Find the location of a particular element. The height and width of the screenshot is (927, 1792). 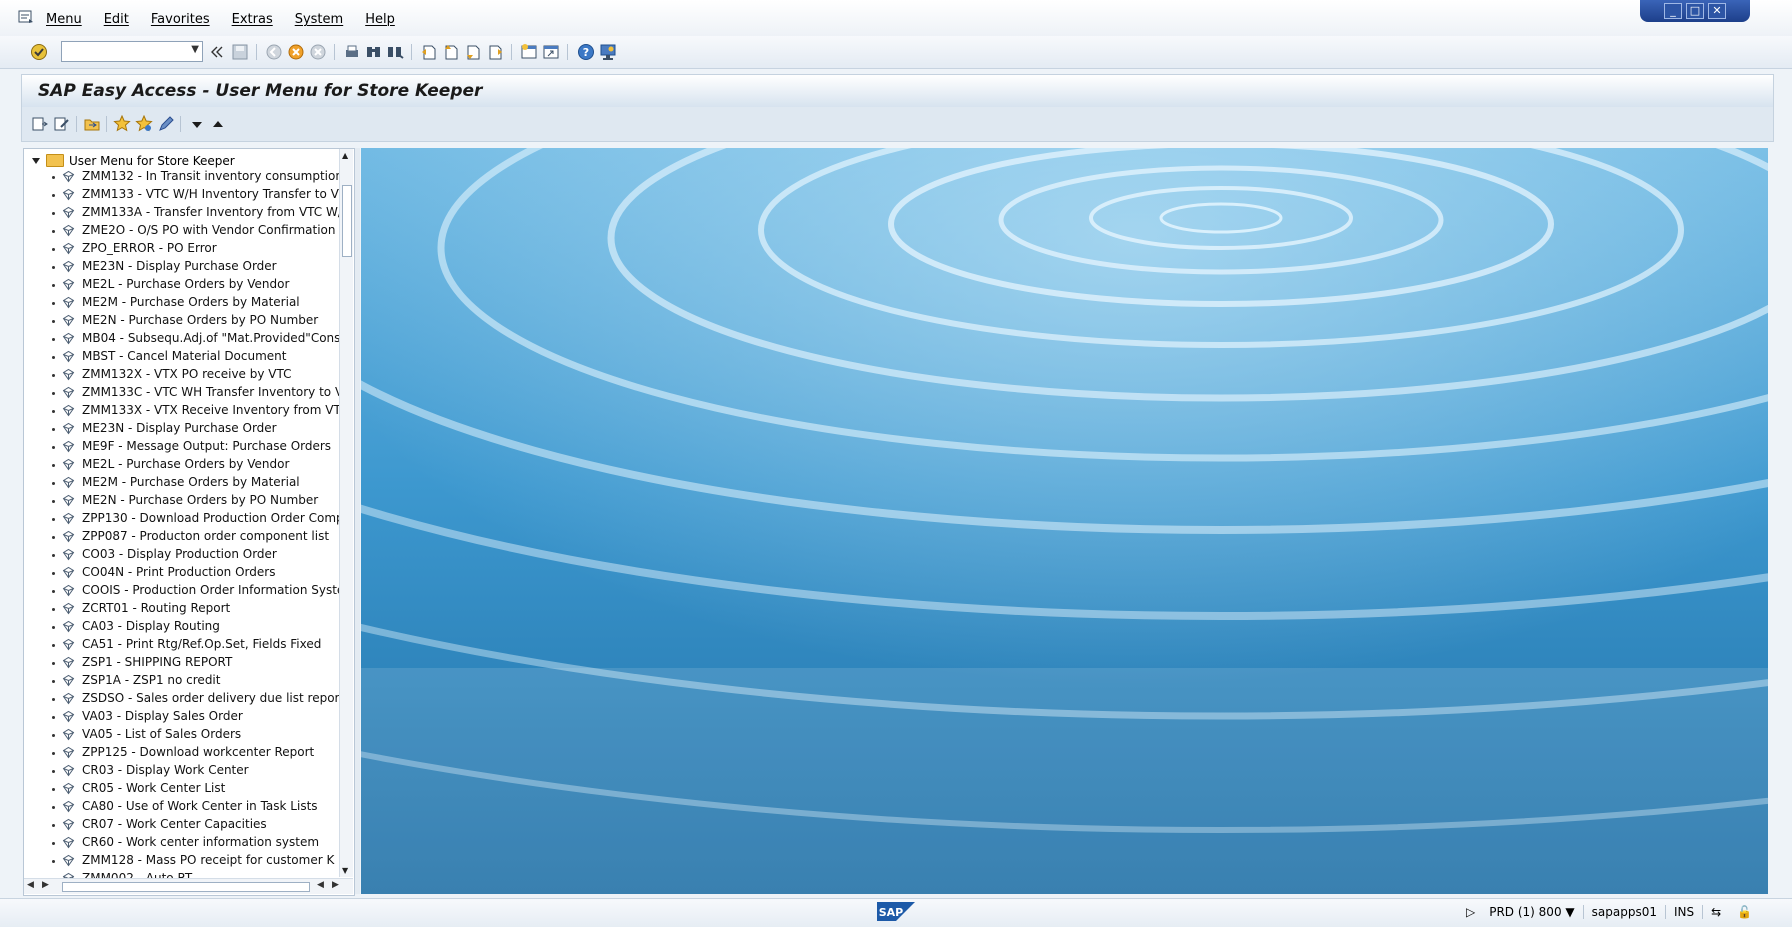

menu-item-extras: Extras is located at coordinates (252, 19).